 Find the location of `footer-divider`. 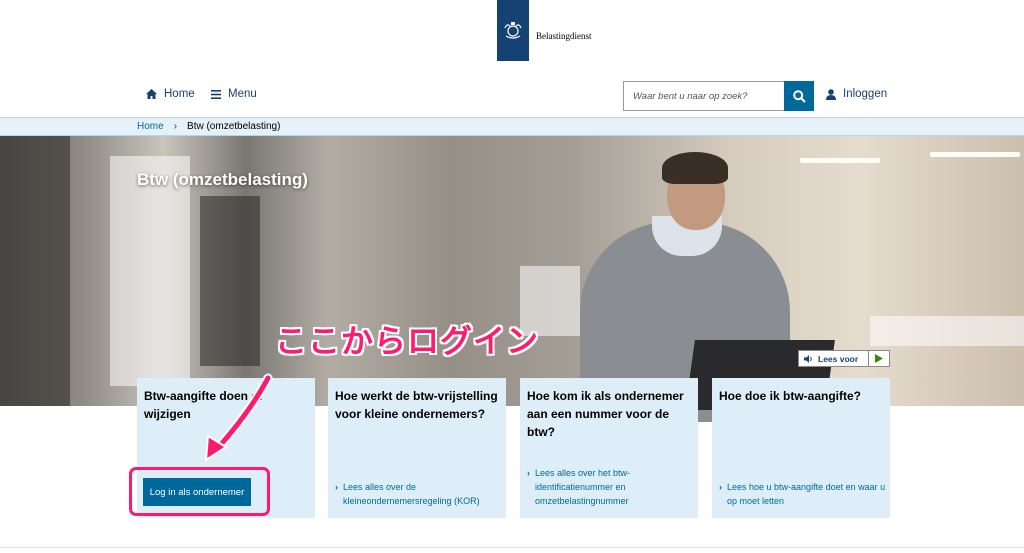

footer-divider is located at coordinates (512, 547).